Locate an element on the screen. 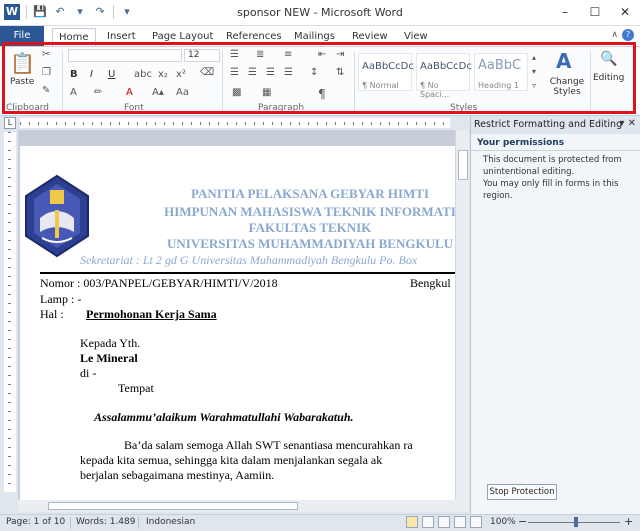 The height and width of the screenshot is (531, 640). minimize-ribbon-icon: ∧ is located at coordinates (614, 35).